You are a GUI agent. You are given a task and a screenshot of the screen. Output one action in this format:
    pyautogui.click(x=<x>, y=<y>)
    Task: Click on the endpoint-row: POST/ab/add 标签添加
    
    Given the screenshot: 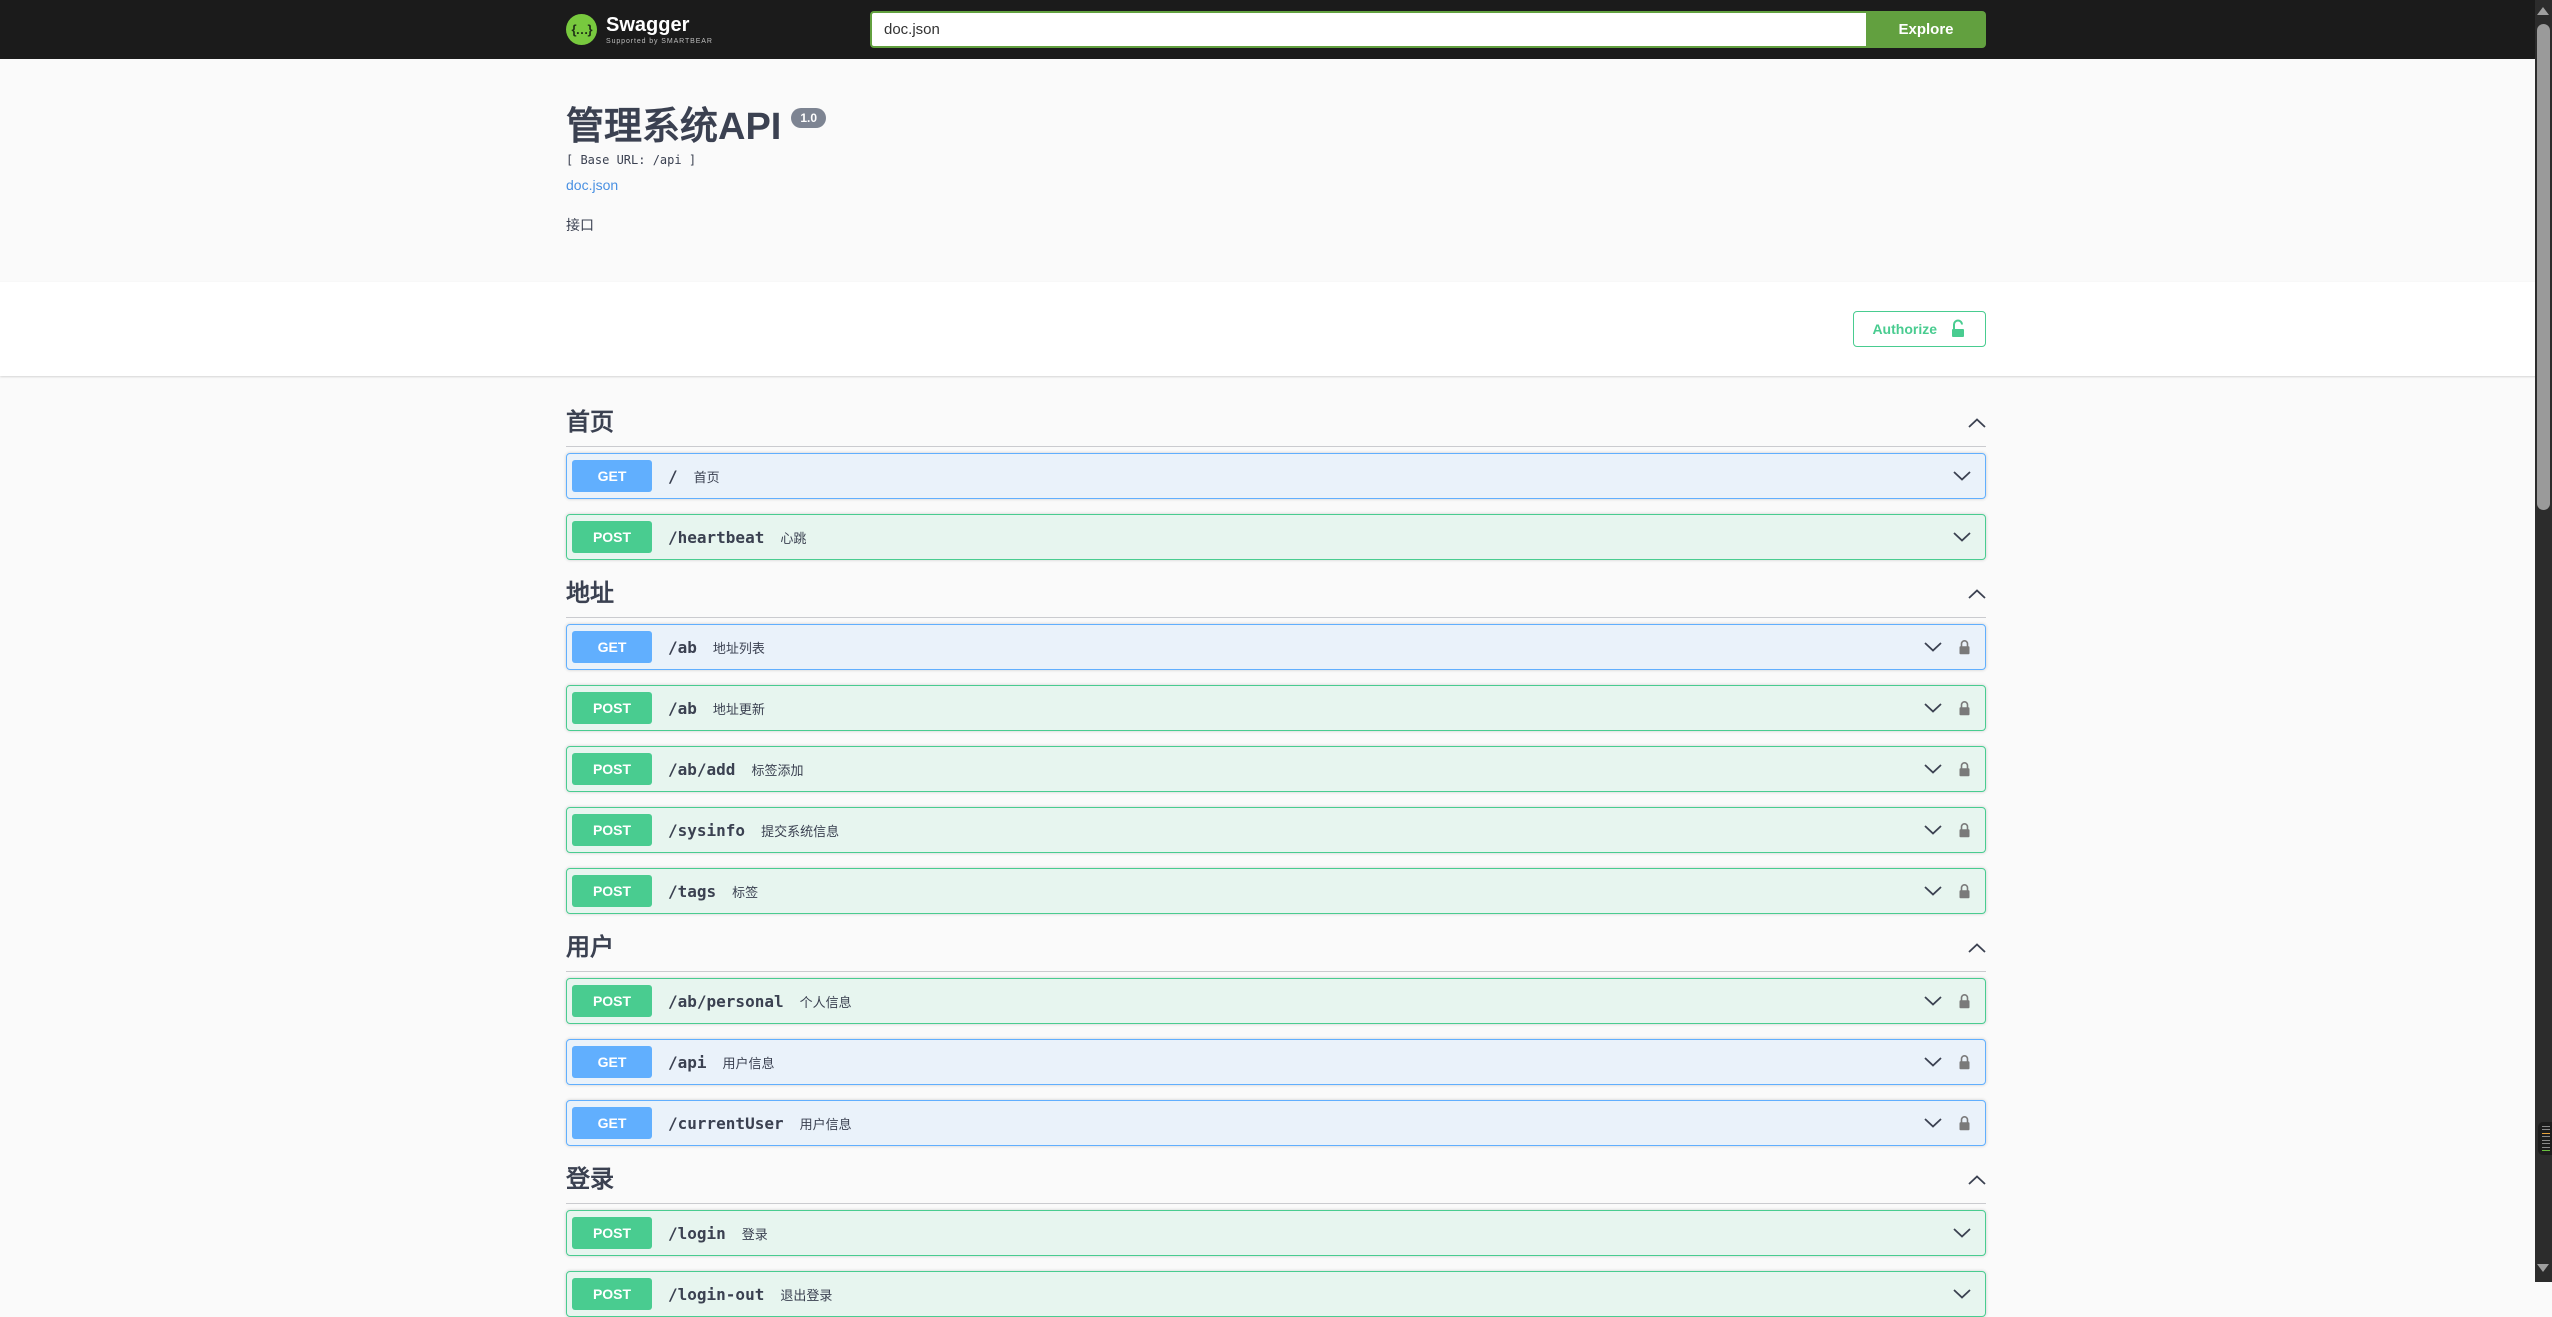 What is the action you would take?
    pyautogui.click(x=1276, y=769)
    